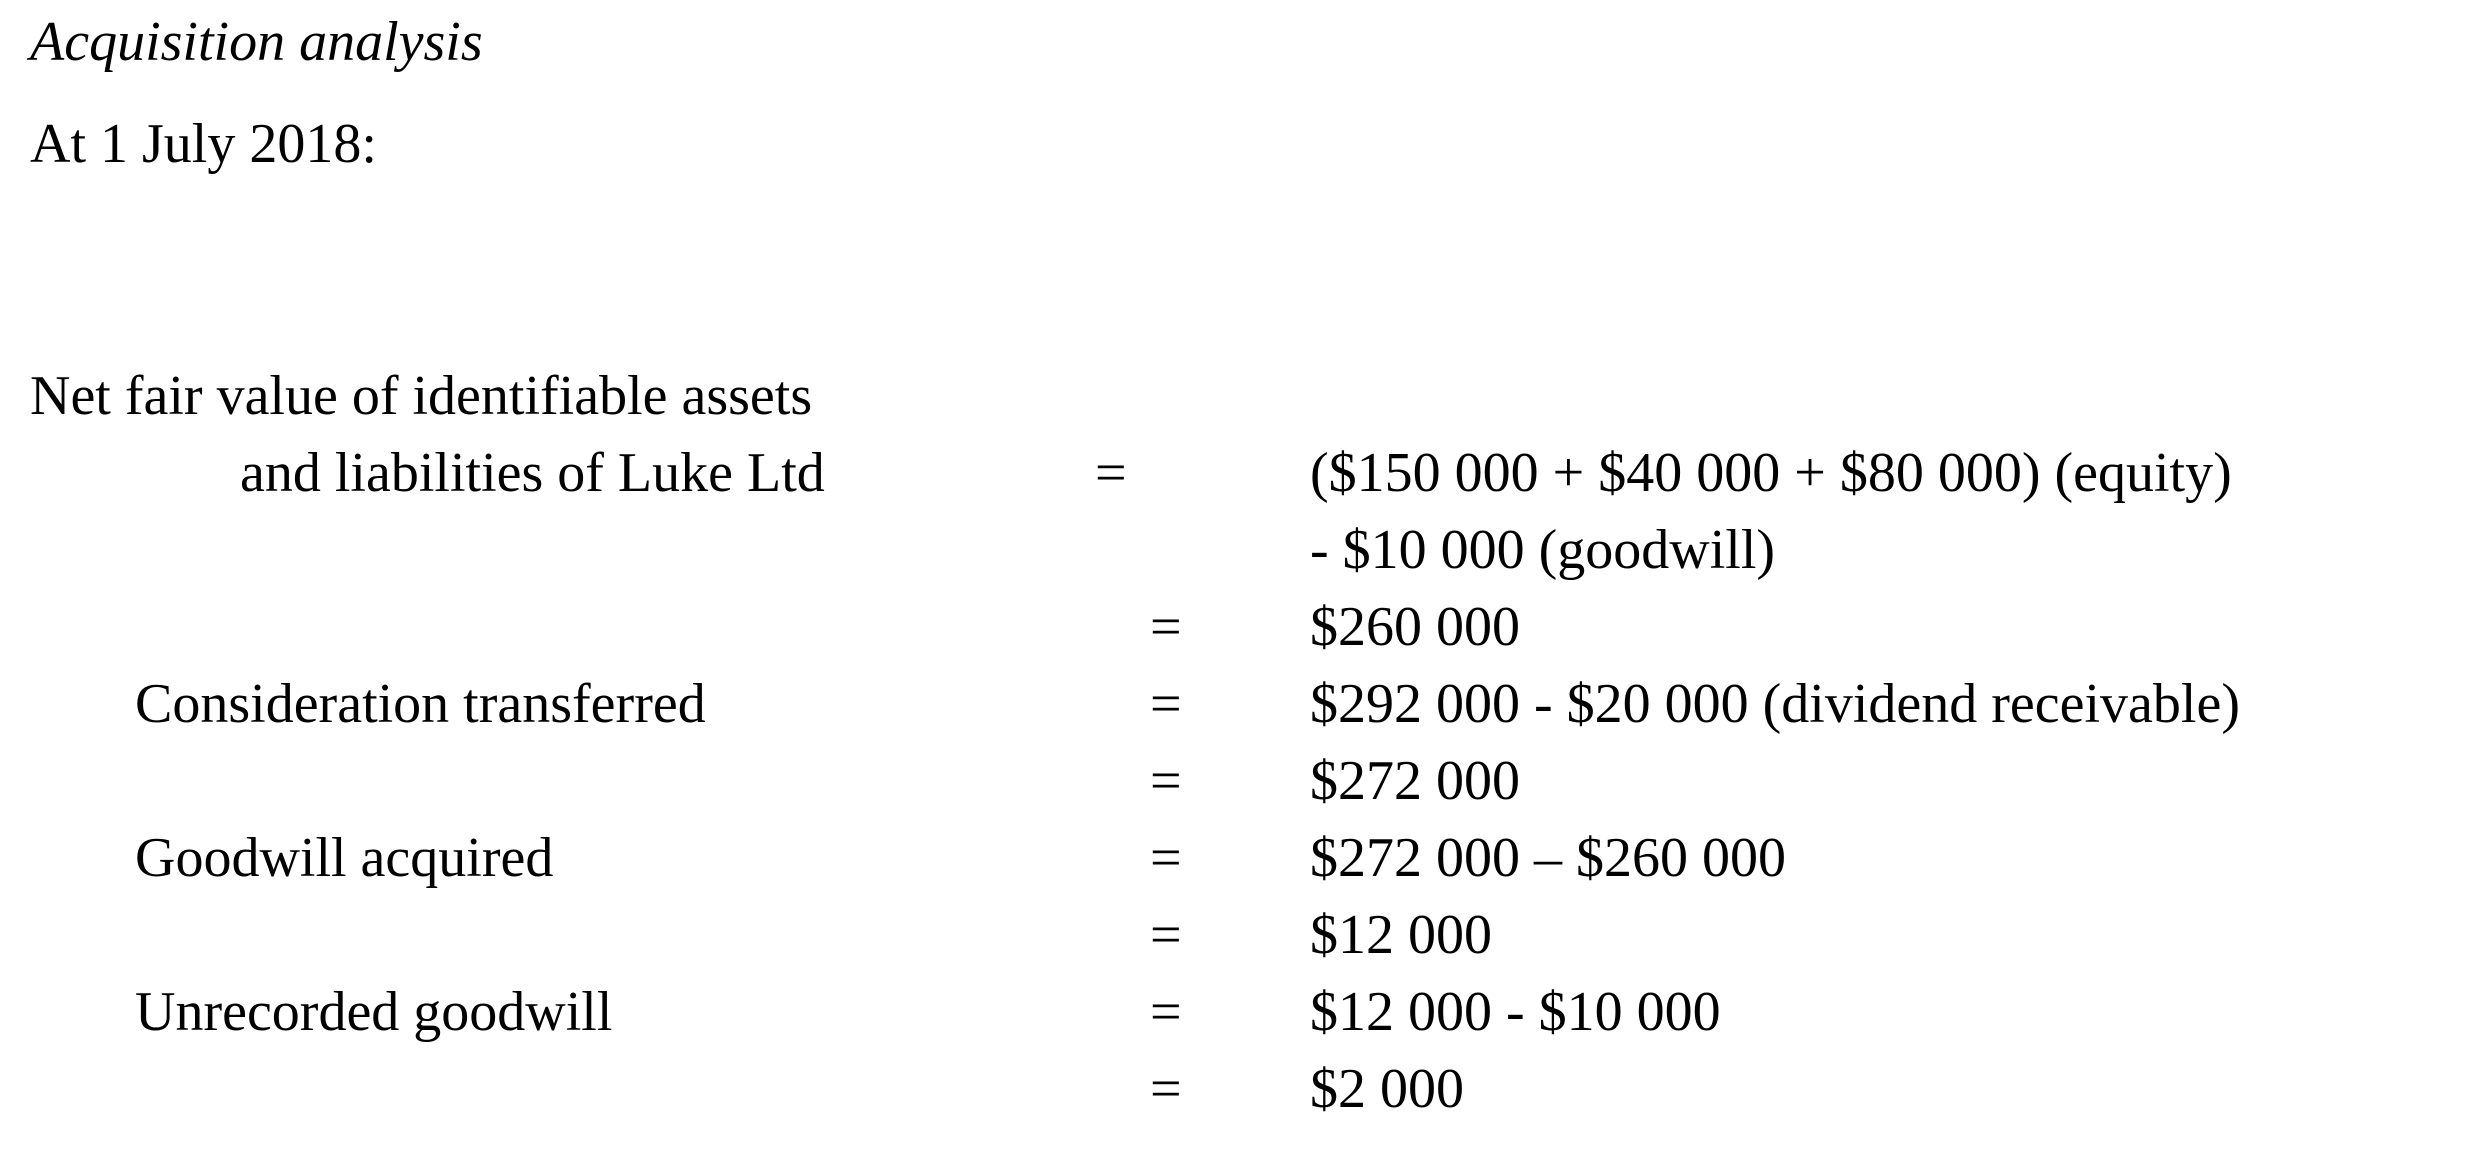 Image resolution: width=2487 pixels, height=1169 pixels. What do you see at coordinates (1243, 550) in the screenshot?
I see `table-row: - $10 000 (goodwill)` at bounding box center [1243, 550].